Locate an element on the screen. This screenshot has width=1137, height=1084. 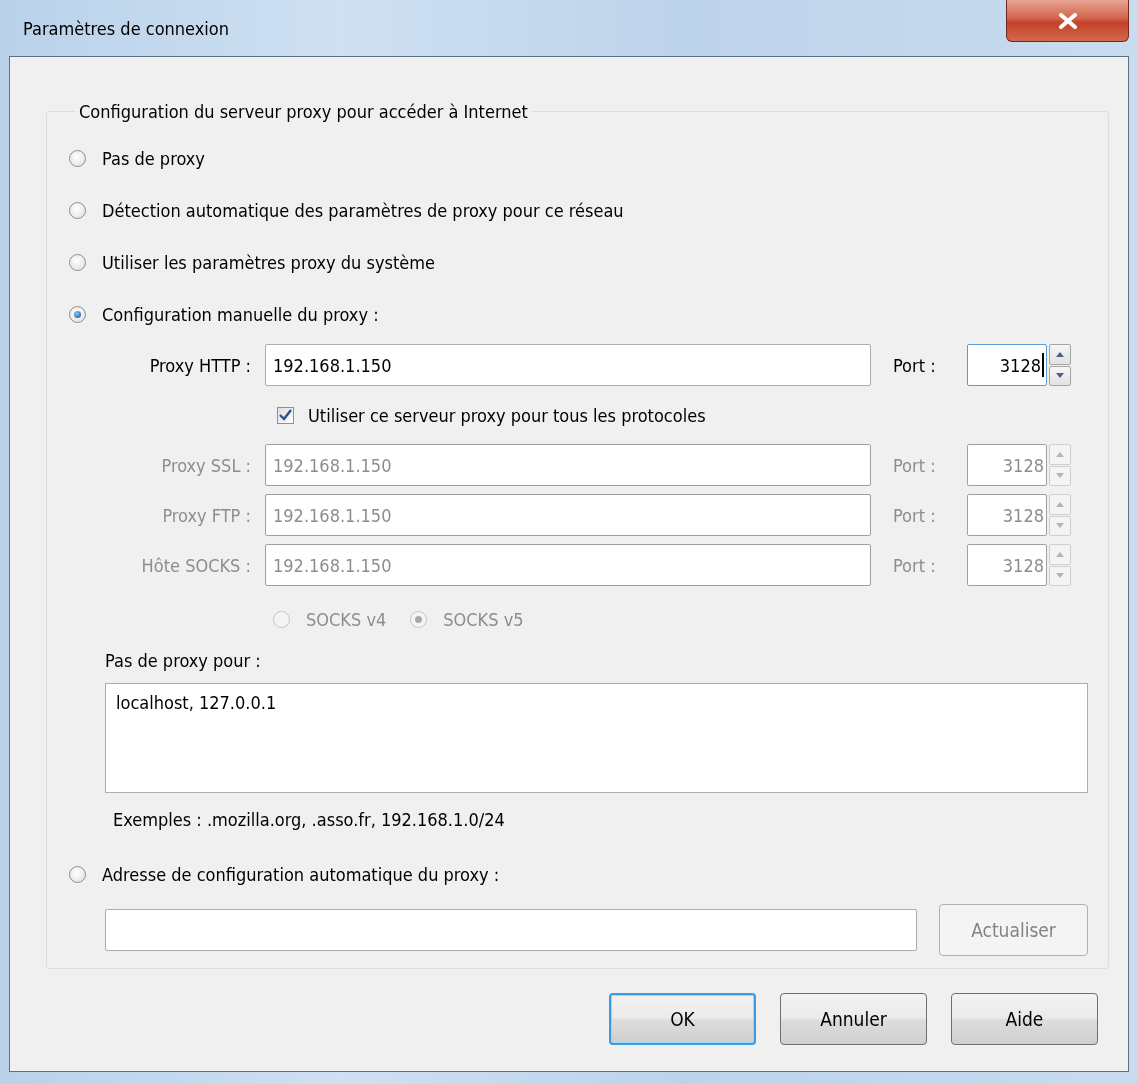
host-field: 192.168.1.150 is located at coordinates (568, 365).